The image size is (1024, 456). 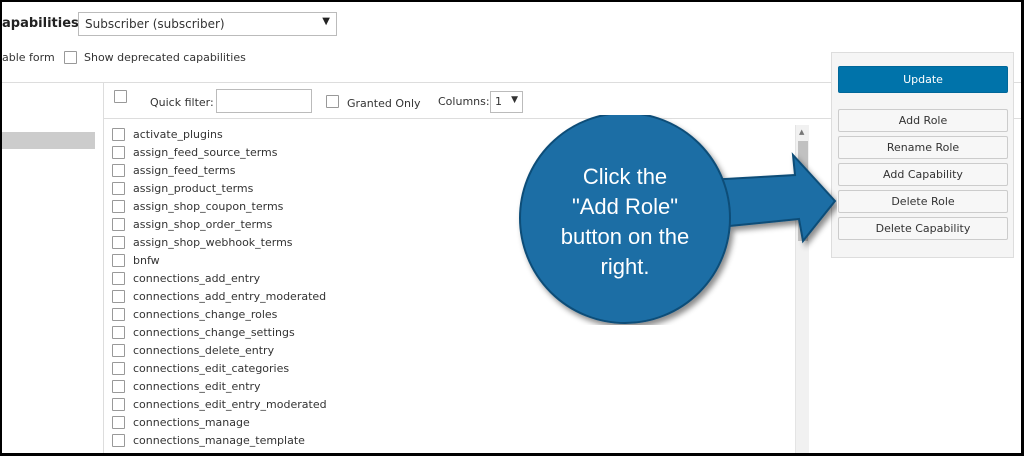 I want to click on show-deprecated-label: Show deprecated capabilities, so click(x=165, y=57).